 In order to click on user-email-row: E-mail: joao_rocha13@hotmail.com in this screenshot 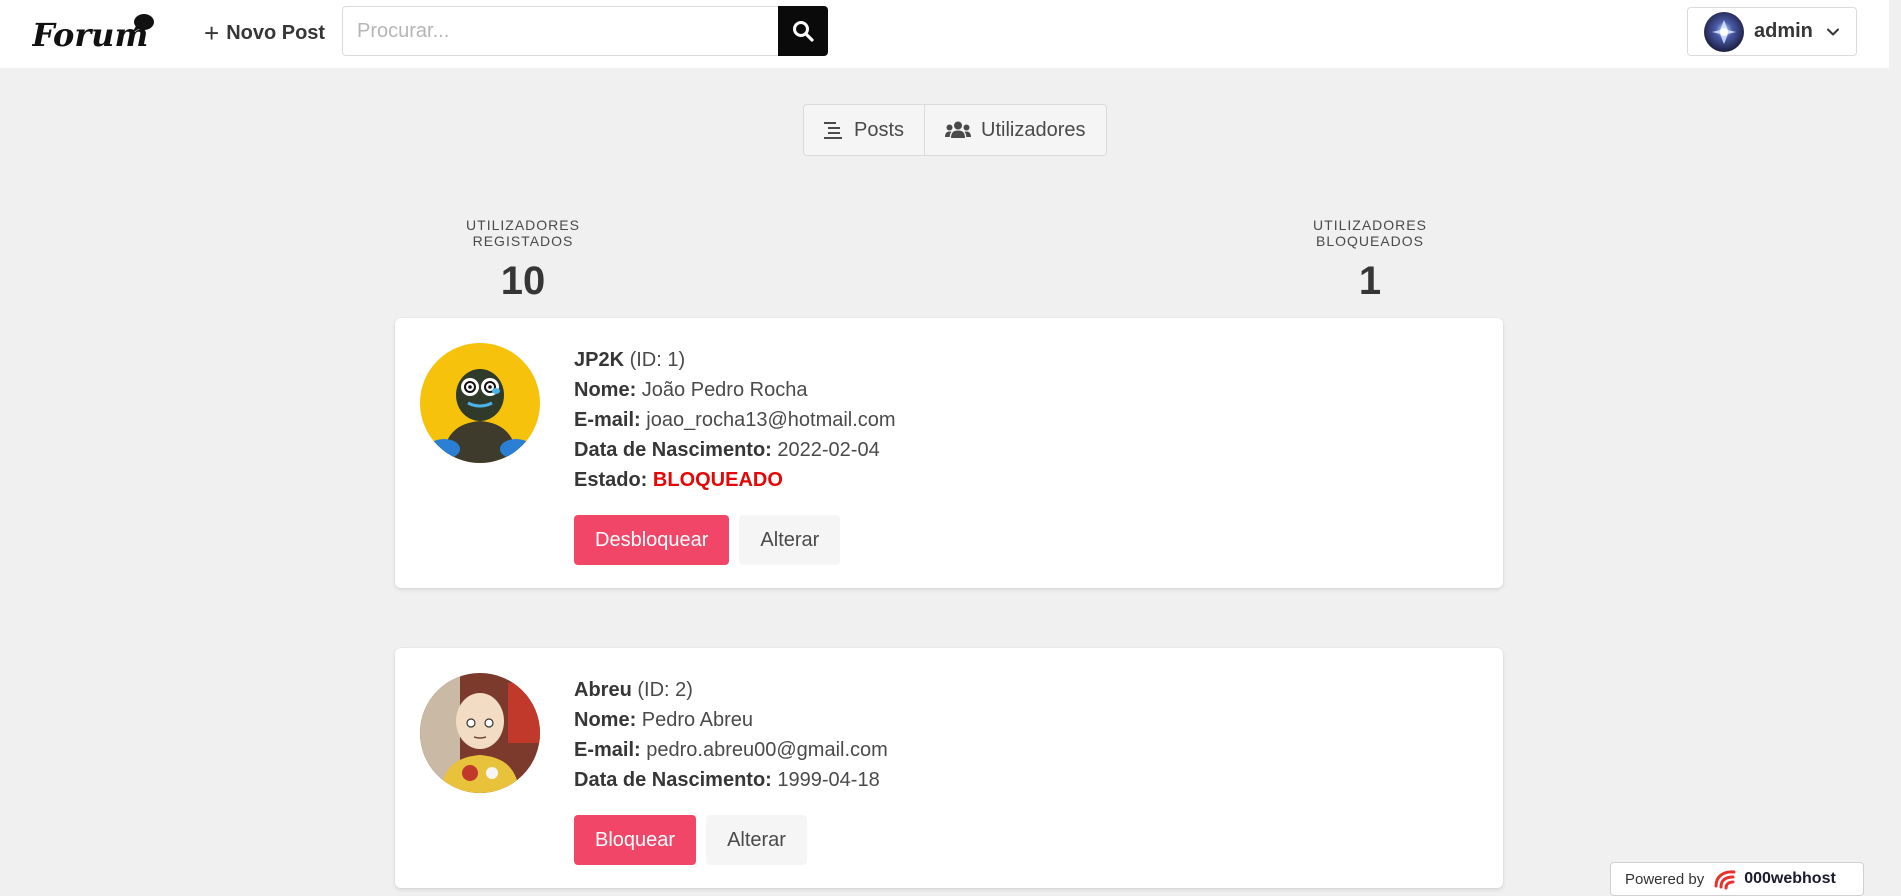, I will do `click(735, 420)`.